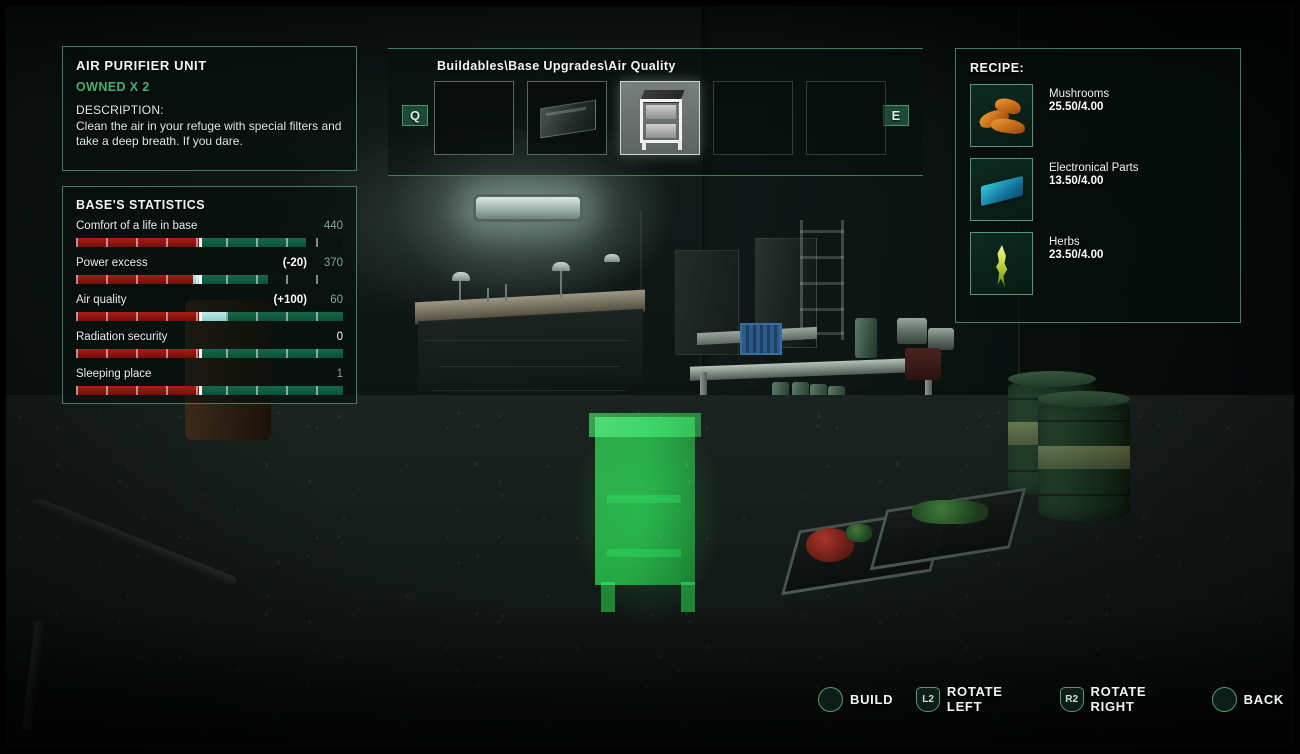 The image size is (1300, 754). Describe the element at coordinates (896, 115) in the screenshot. I see `next-category-key: E` at that location.